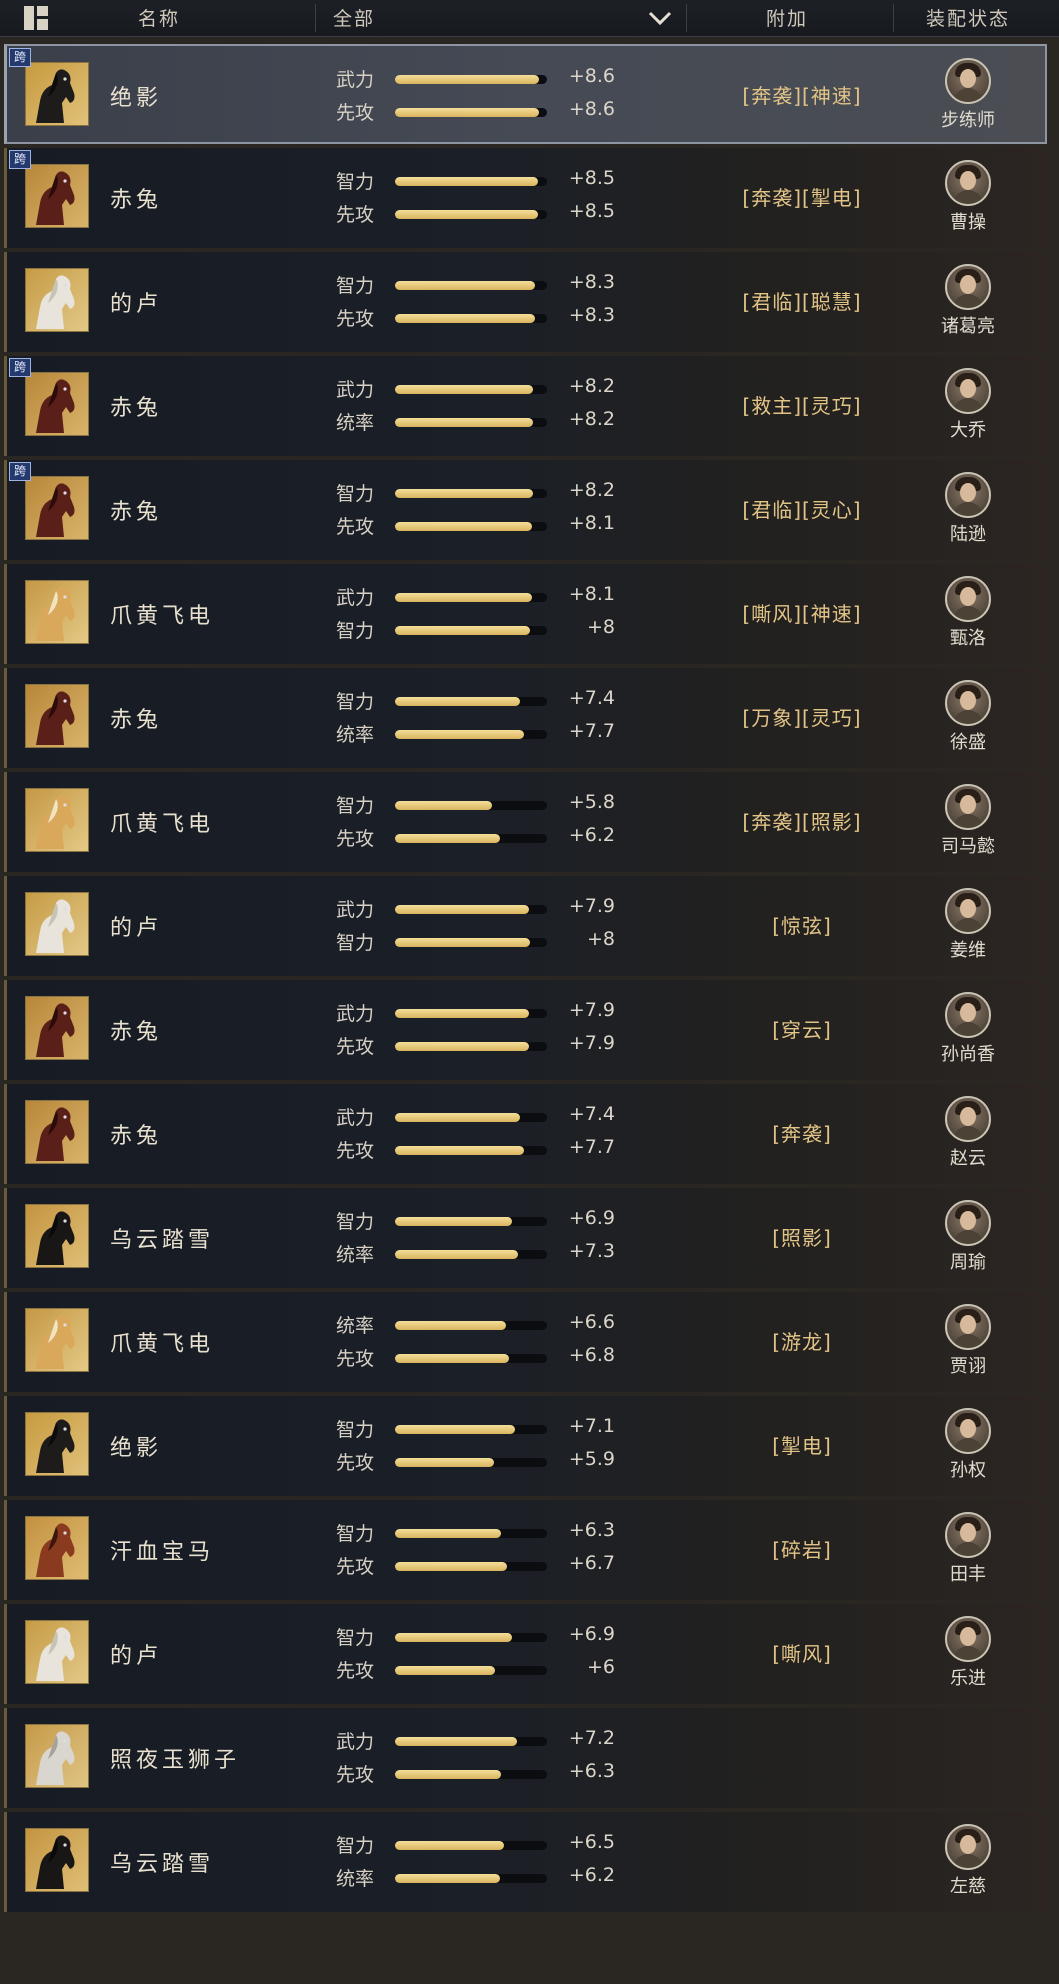 The image size is (1059, 1984). I want to click on stat-1-value: +5.8, so click(591, 802).